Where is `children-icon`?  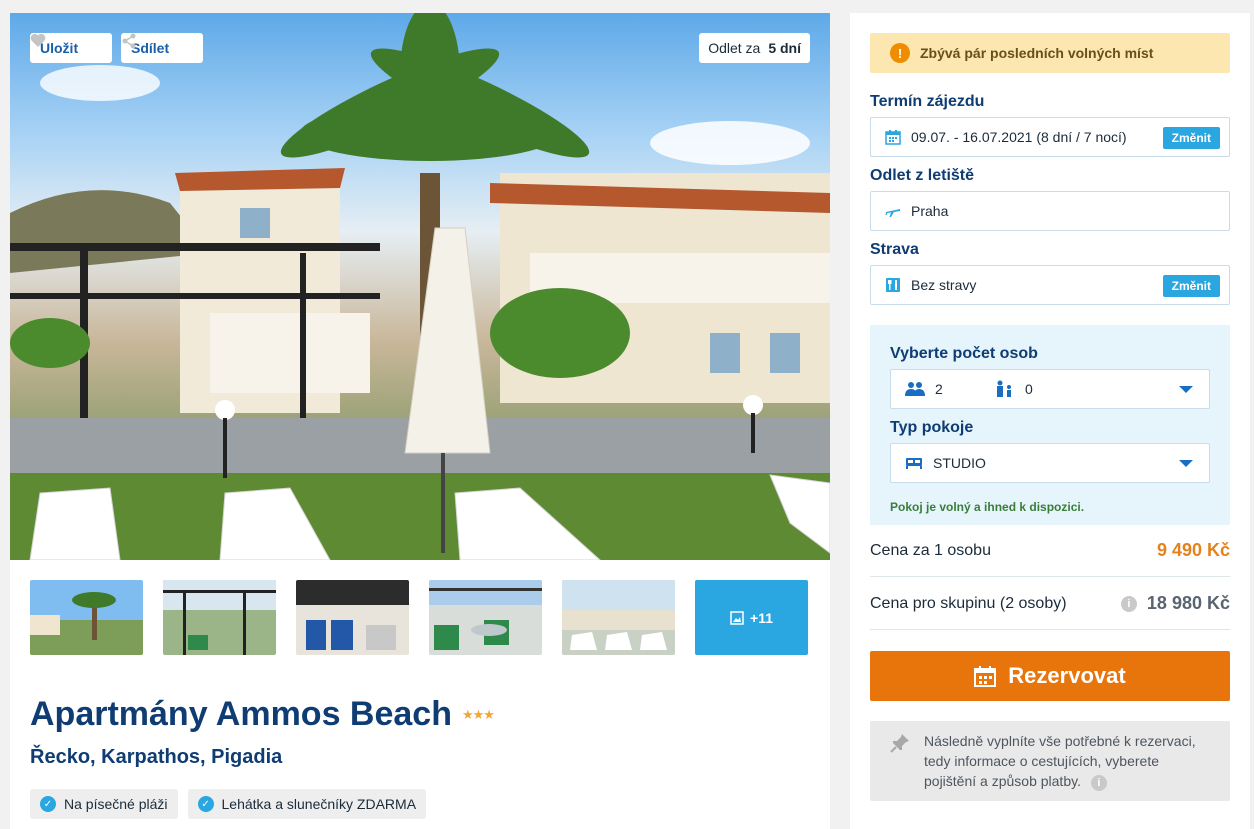
children-icon is located at coordinates (1004, 388).